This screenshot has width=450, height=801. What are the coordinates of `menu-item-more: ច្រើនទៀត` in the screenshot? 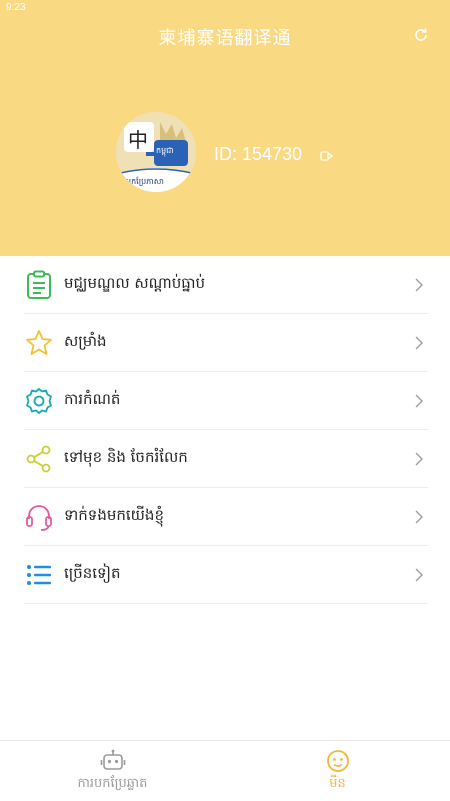 It's located at (226, 575).